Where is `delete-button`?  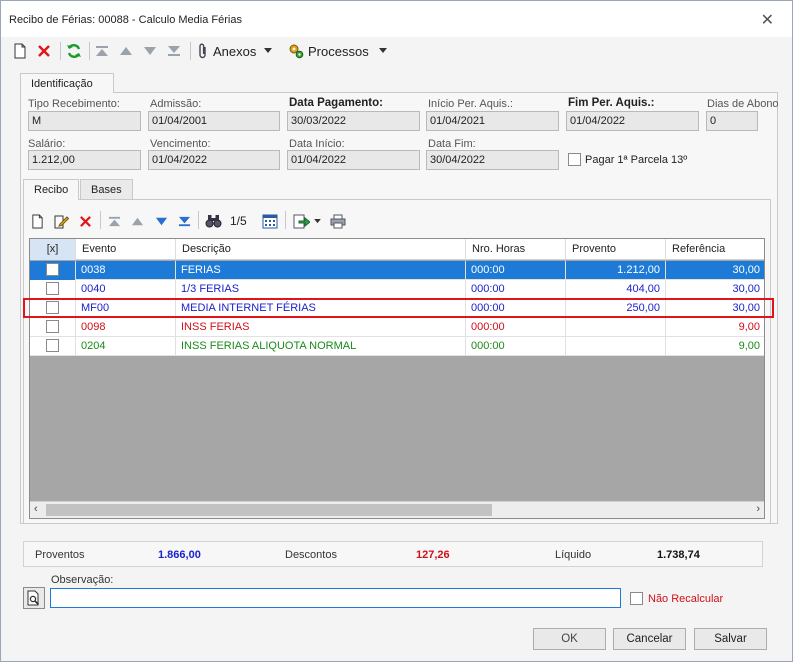 delete-button is located at coordinates (44, 51).